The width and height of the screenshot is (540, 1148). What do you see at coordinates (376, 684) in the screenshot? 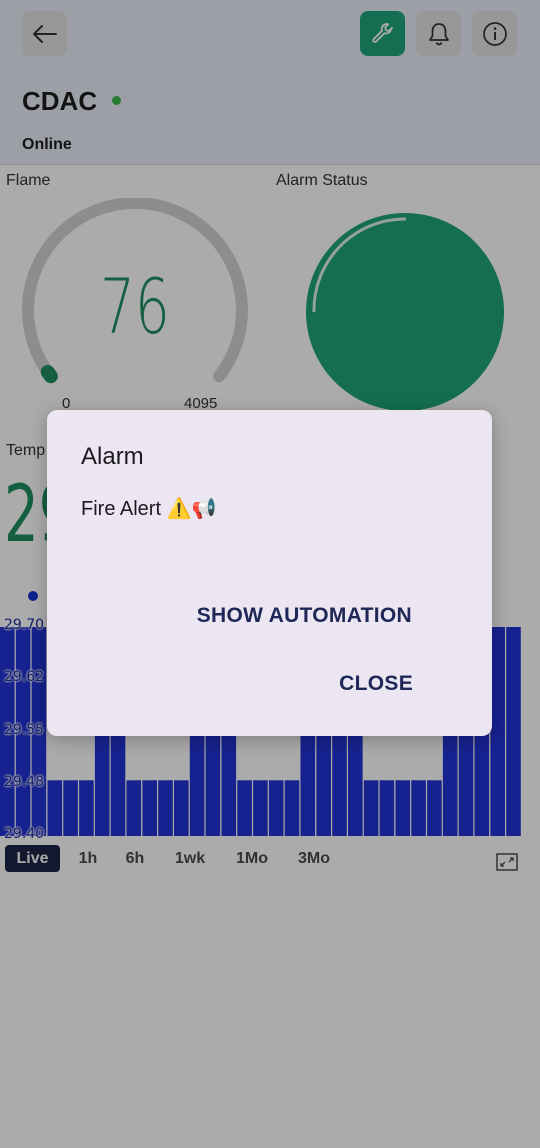
I see `close-button: CLOSE` at bounding box center [376, 684].